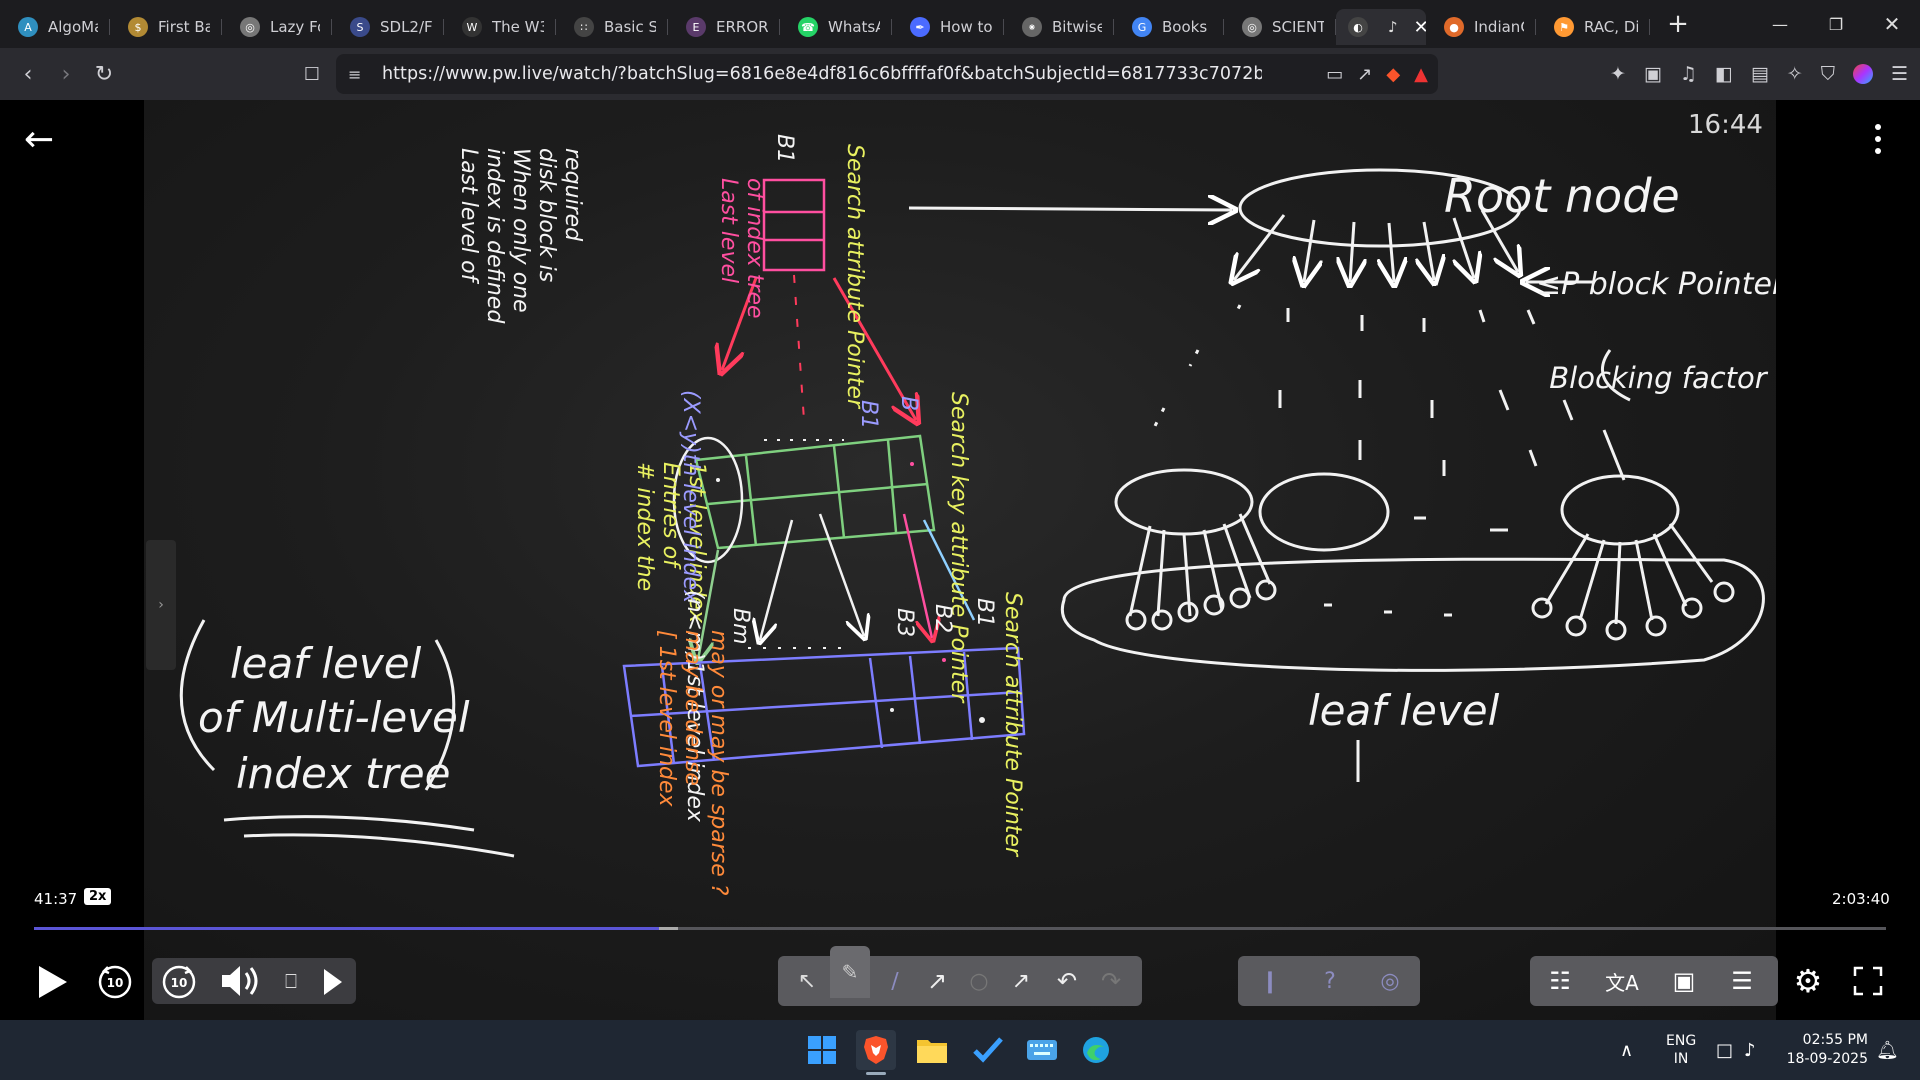 The width and height of the screenshot is (1920, 1080). I want to click on windows-start-icon, so click(822, 1050).